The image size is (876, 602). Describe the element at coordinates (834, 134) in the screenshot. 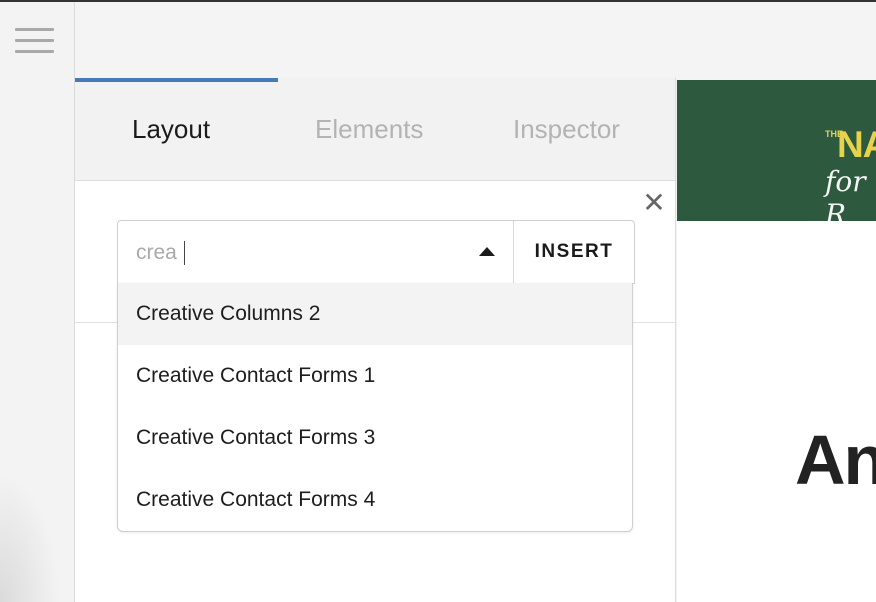

I see `logo-the-text: THE` at that location.